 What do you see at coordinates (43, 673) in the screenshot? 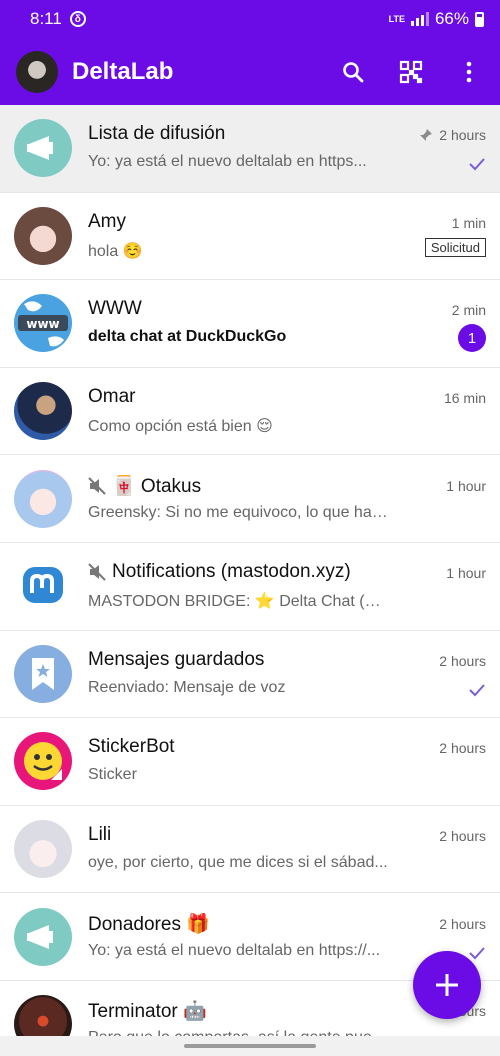
I see `bookmark-star-icon` at bounding box center [43, 673].